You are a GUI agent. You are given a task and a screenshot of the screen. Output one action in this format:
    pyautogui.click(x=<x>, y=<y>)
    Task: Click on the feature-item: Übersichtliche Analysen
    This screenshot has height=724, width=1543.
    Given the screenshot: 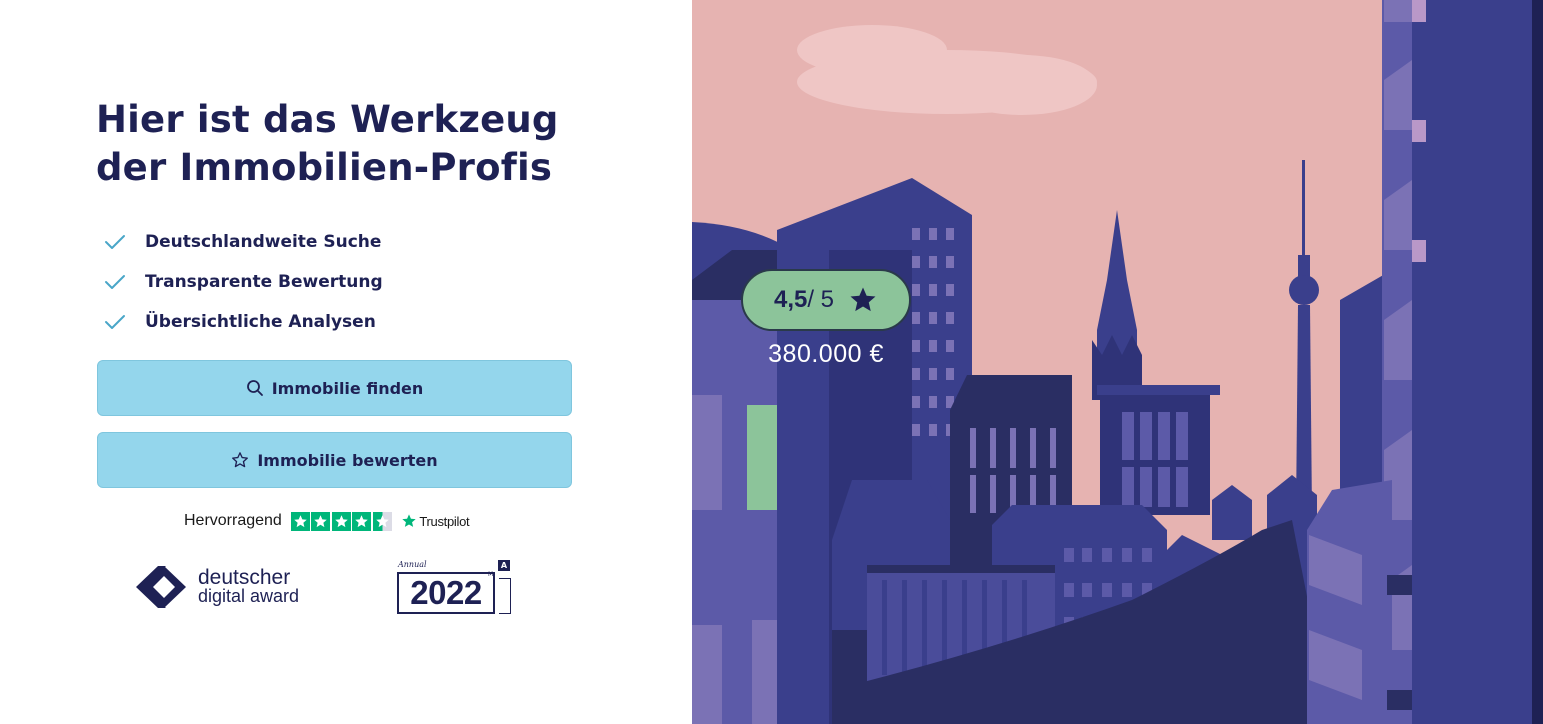 What is the action you would take?
    pyautogui.click(x=243, y=322)
    